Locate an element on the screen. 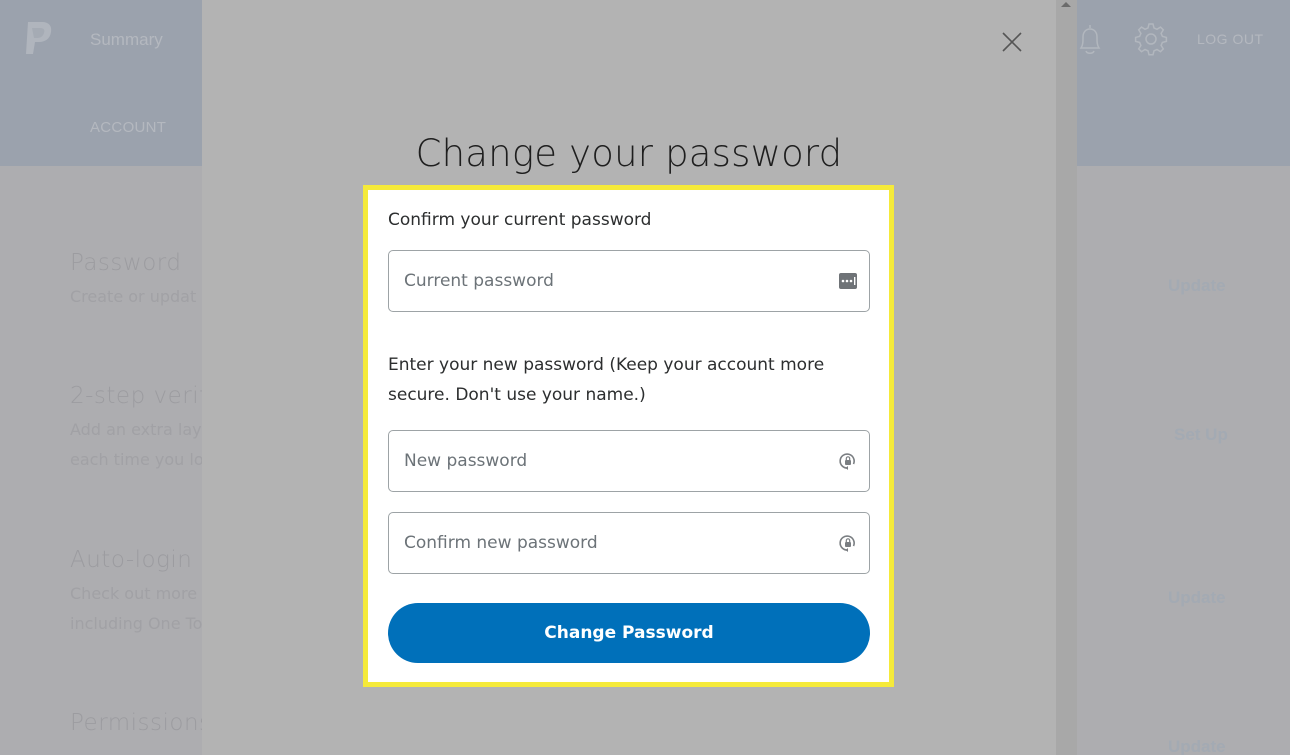 Image resolution: width=1290 pixels, height=755 pixels. gear-icon is located at coordinates (1151, 39).